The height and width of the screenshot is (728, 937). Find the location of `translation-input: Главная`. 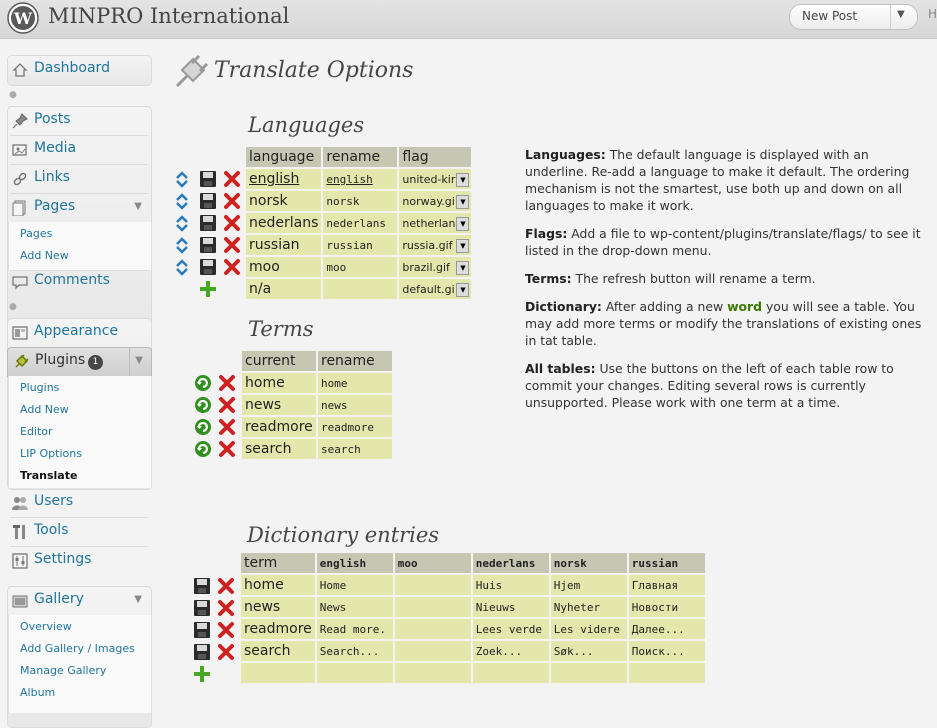

translation-input: Главная is located at coordinates (666, 585).